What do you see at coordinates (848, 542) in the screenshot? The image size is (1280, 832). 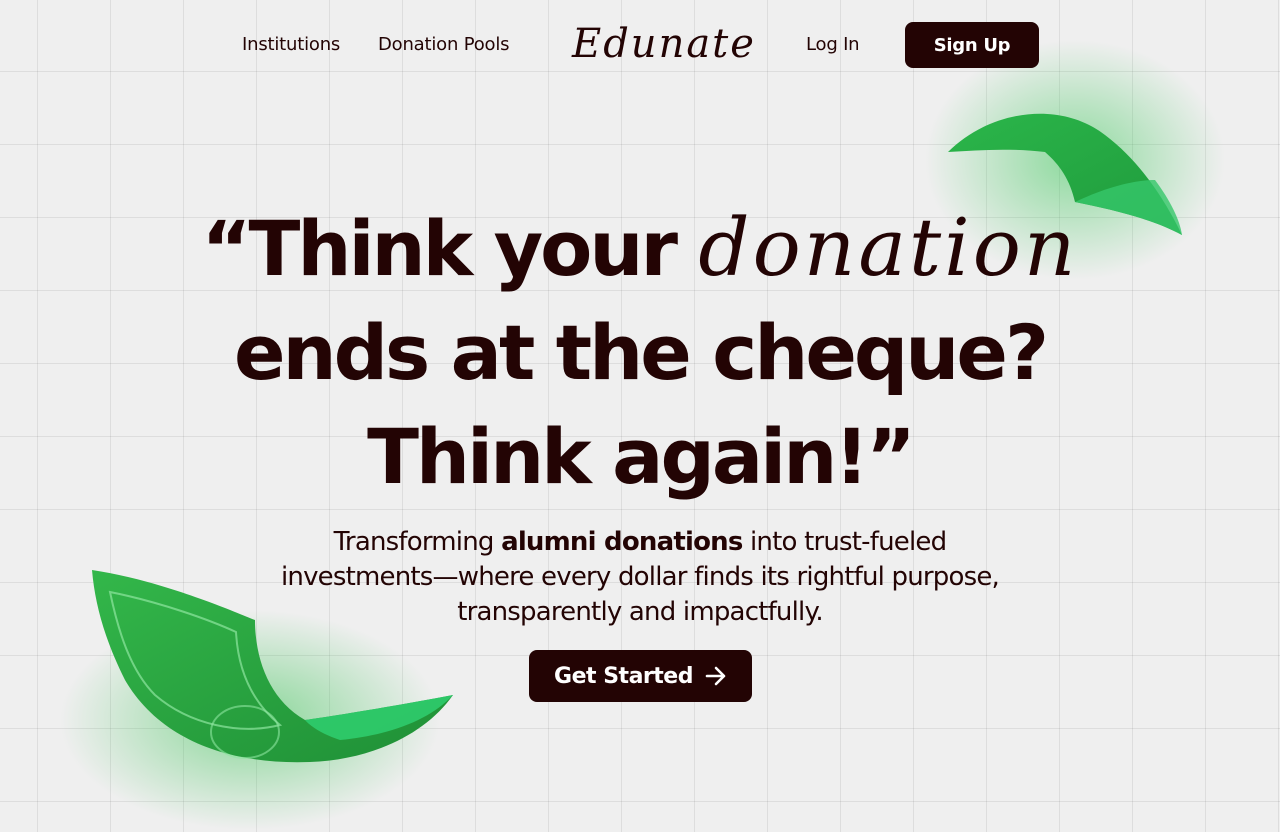 I see `subtitle-text: into trust-fueled` at bounding box center [848, 542].